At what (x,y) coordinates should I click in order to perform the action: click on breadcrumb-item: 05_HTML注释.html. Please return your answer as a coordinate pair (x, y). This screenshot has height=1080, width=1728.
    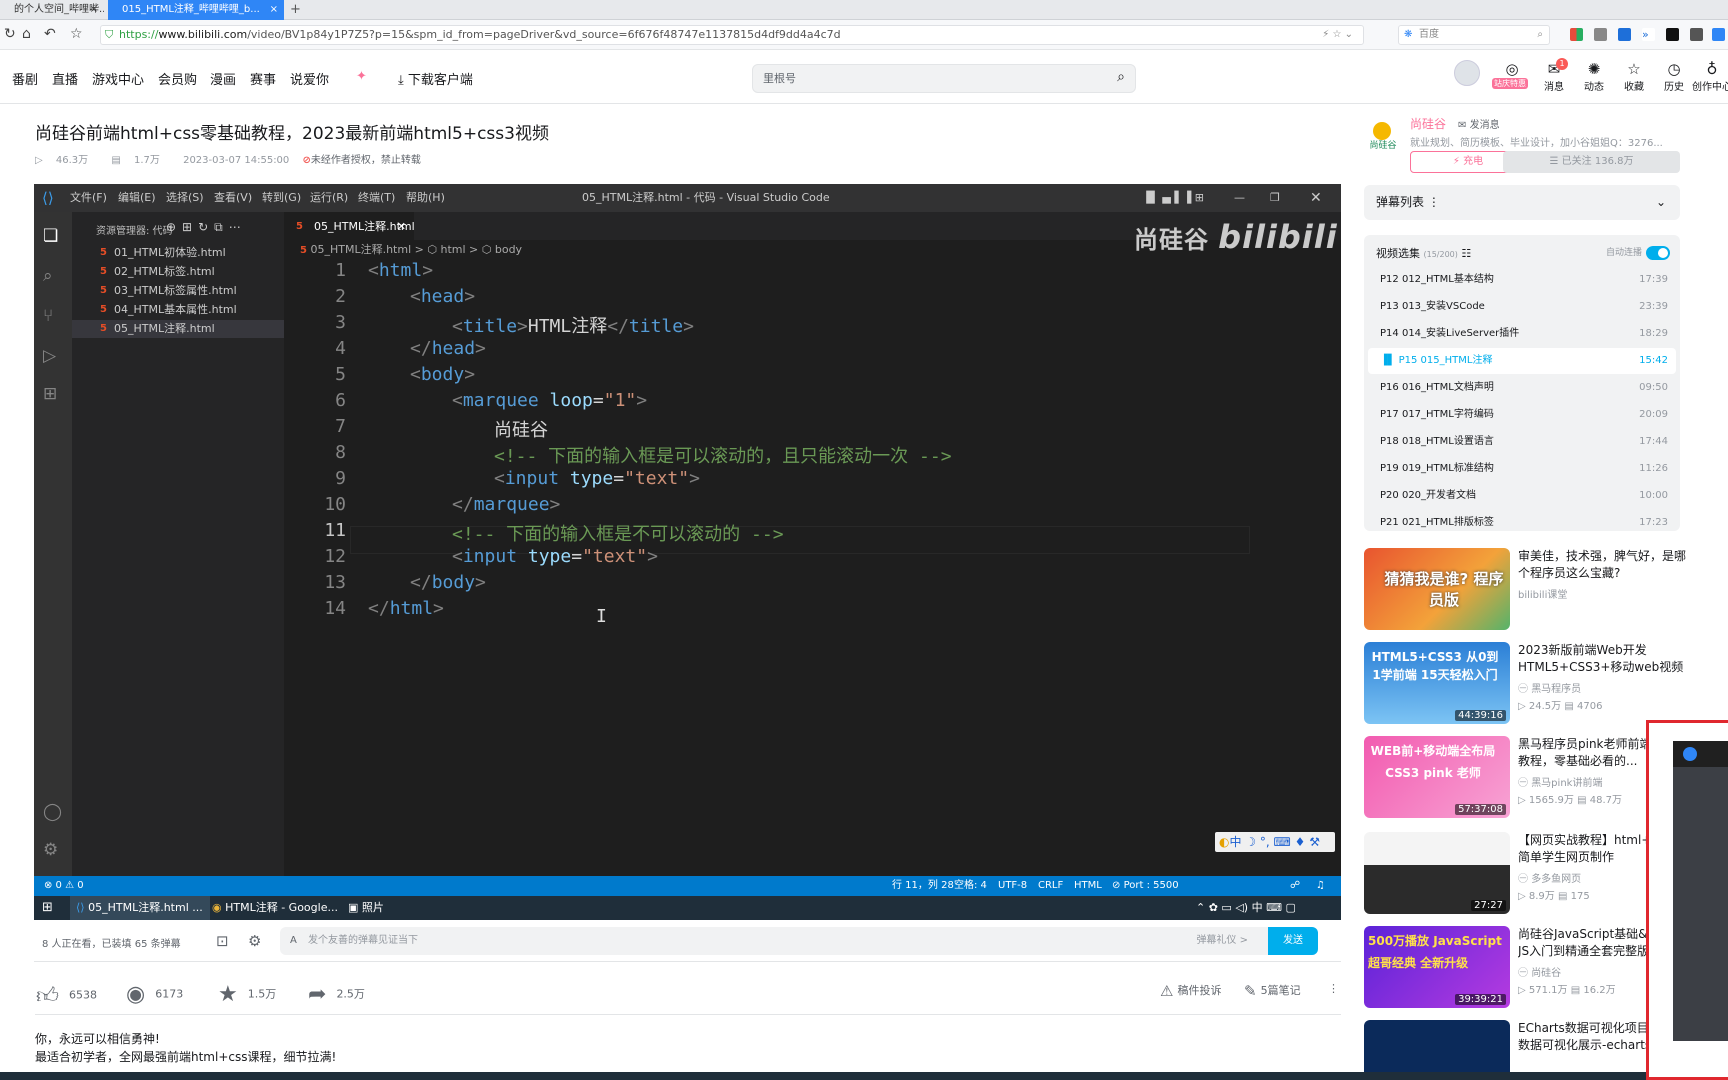
    Looking at the image, I should click on (360, 249).